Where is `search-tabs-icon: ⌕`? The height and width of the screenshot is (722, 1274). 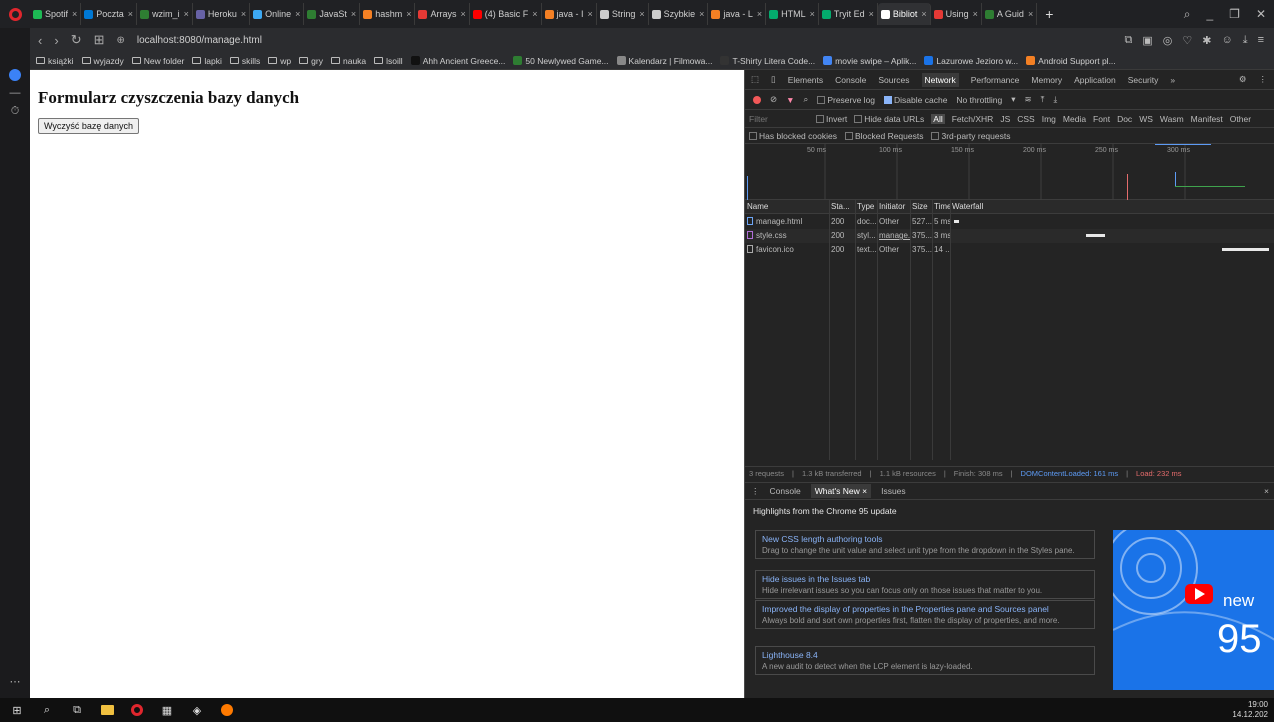
search-tabs-icon: ⌕ is located at coordinates (1187, 14).